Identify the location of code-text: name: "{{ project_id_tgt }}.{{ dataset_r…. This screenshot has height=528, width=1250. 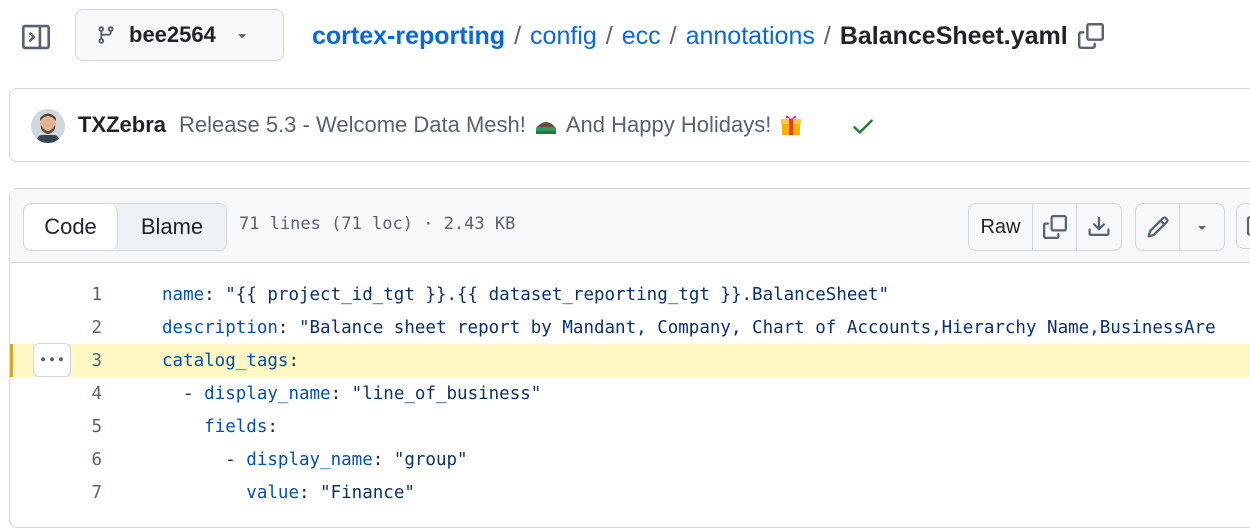
(525, 295).